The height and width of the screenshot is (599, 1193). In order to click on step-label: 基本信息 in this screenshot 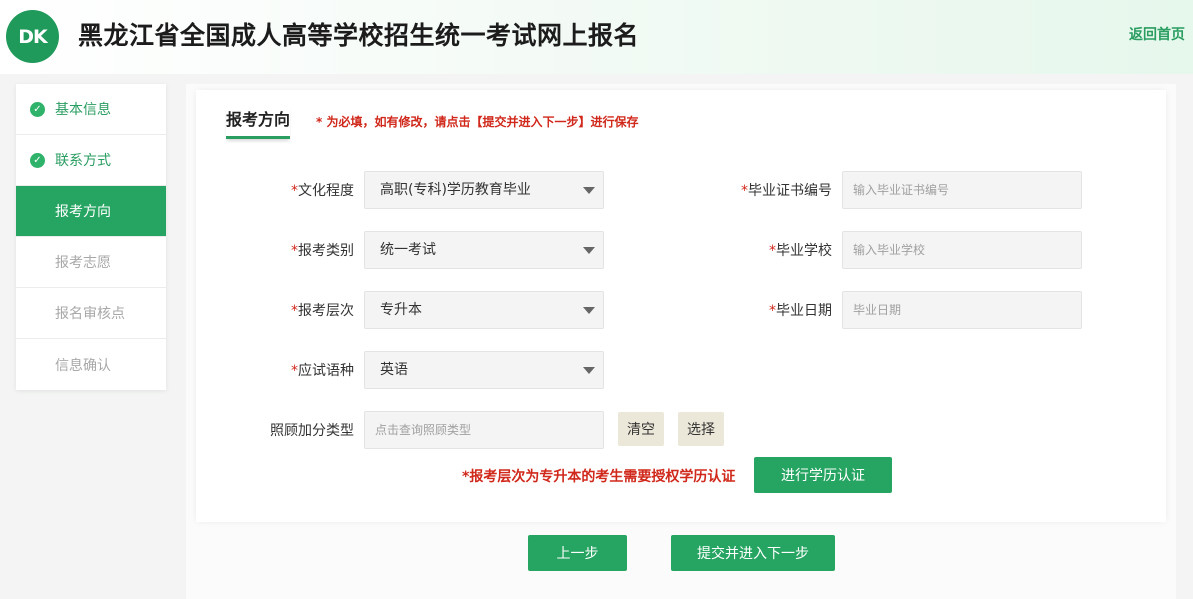, I will do `click(83, 110)`.